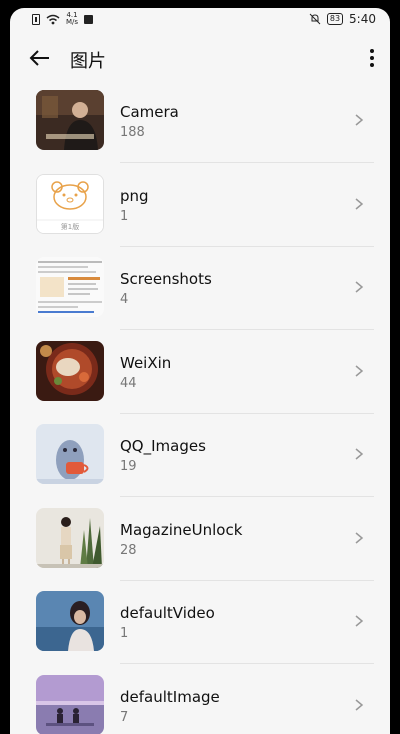 The height and width of the screenshot is (734, 400). I want to click on album-thumbnail: 第1版, so click(70, 203).